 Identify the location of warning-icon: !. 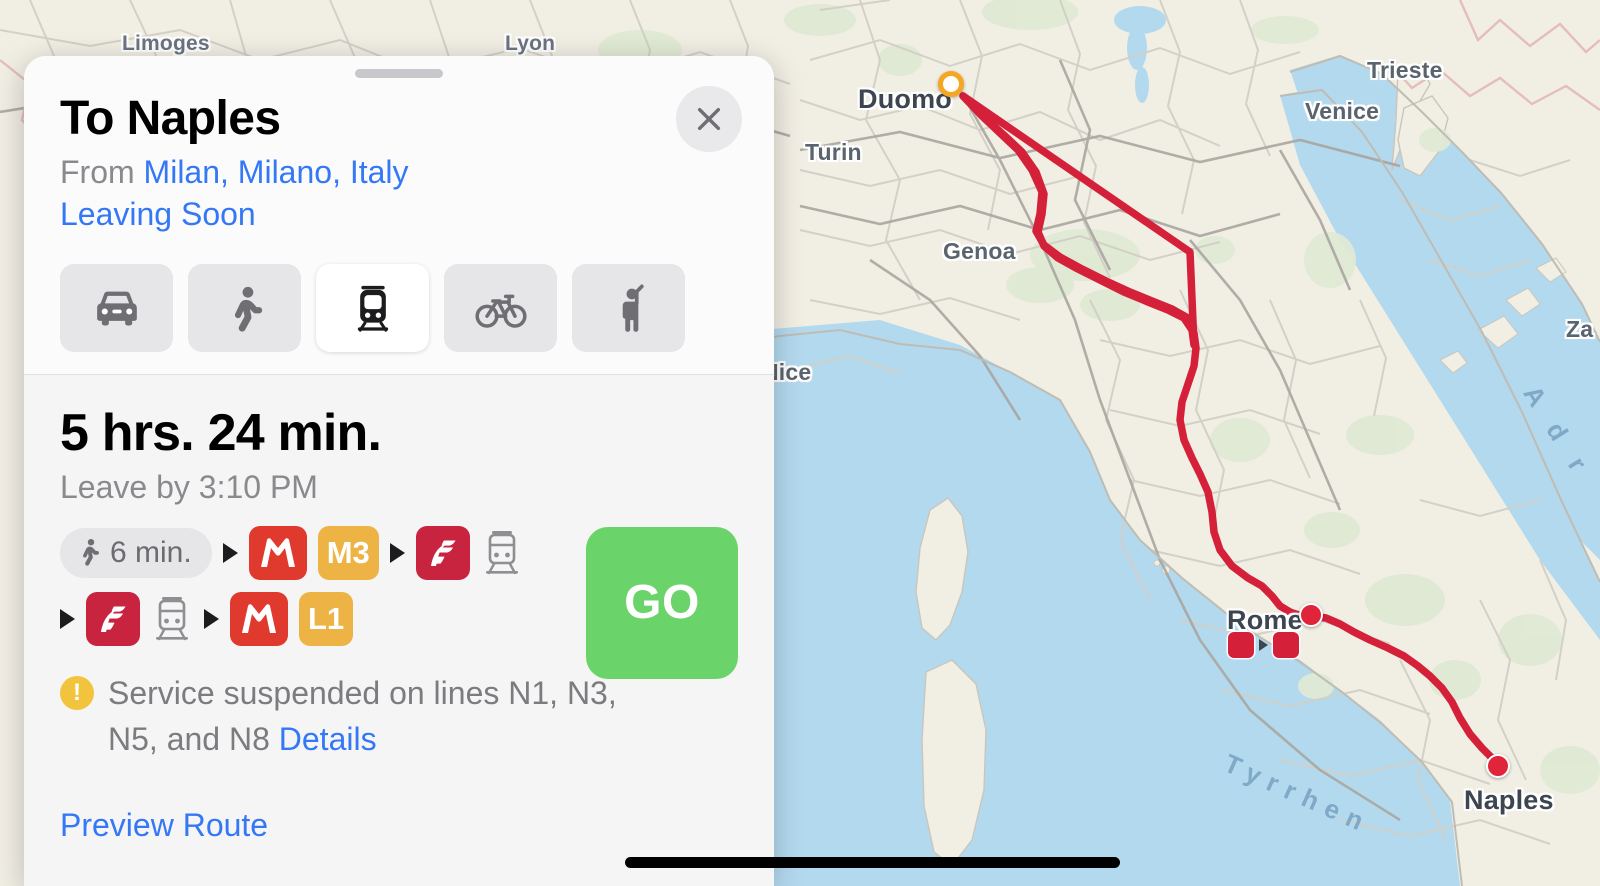
(77, 692).